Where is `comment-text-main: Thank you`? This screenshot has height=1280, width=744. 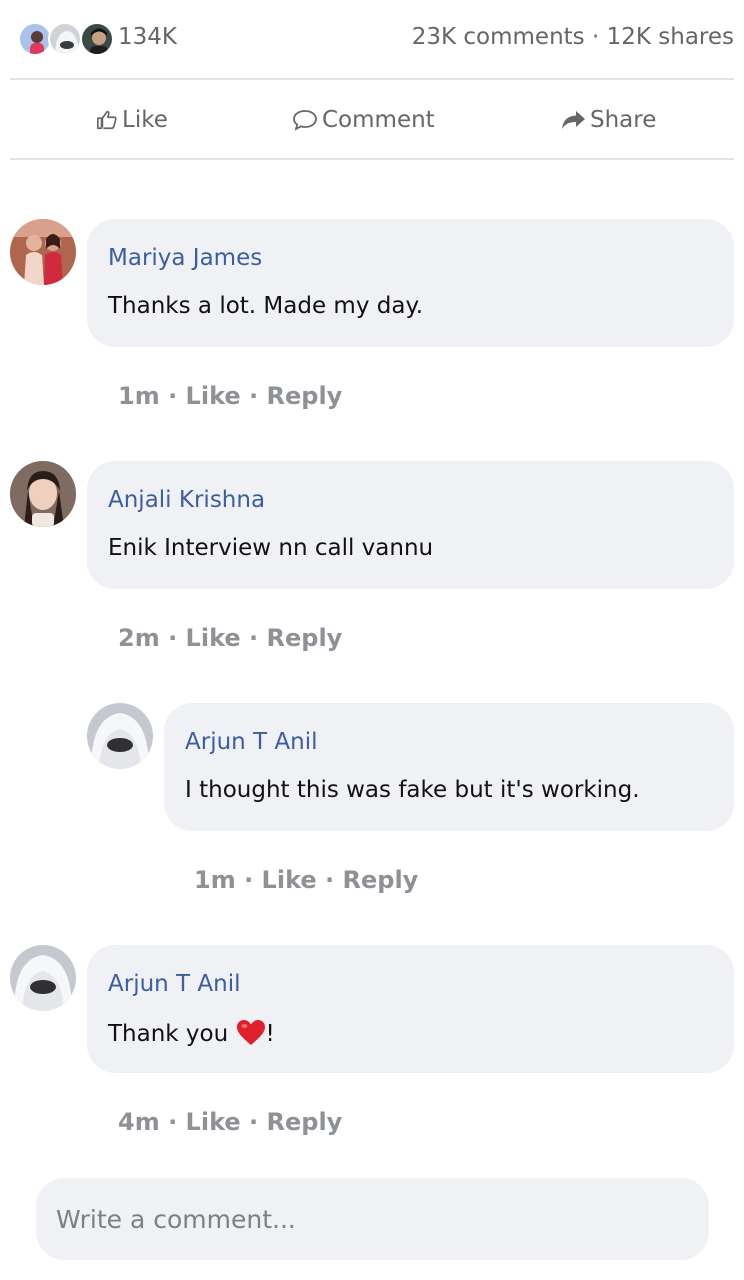 comment-text-main: Thank you is located at coordinates (172, 1034).